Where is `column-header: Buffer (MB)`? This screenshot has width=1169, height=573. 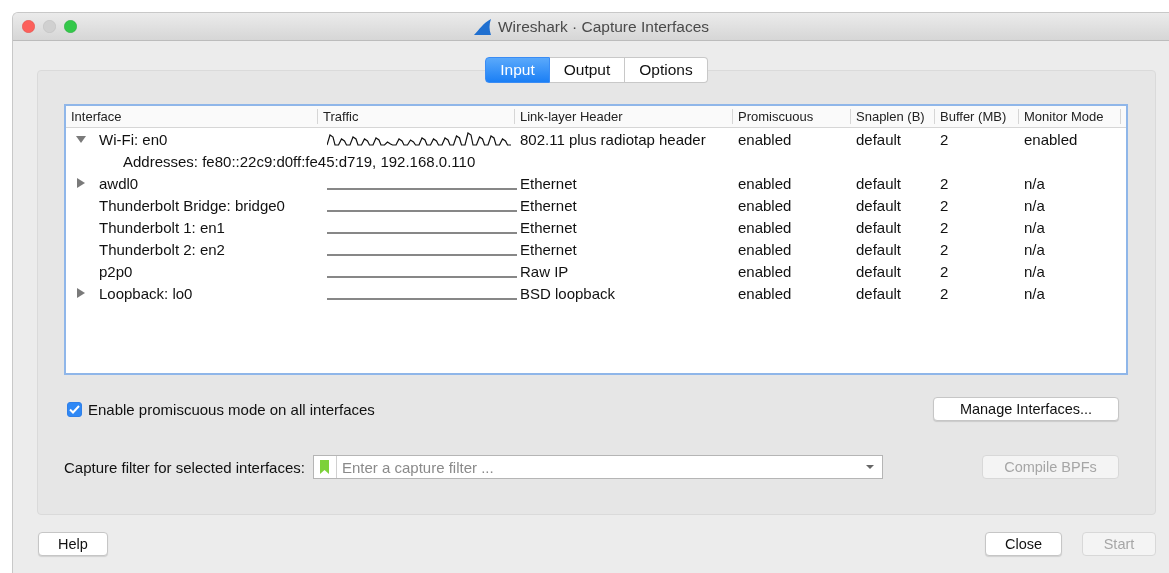
column-header: Buffer (MB) is located at coordinates (977, 116).